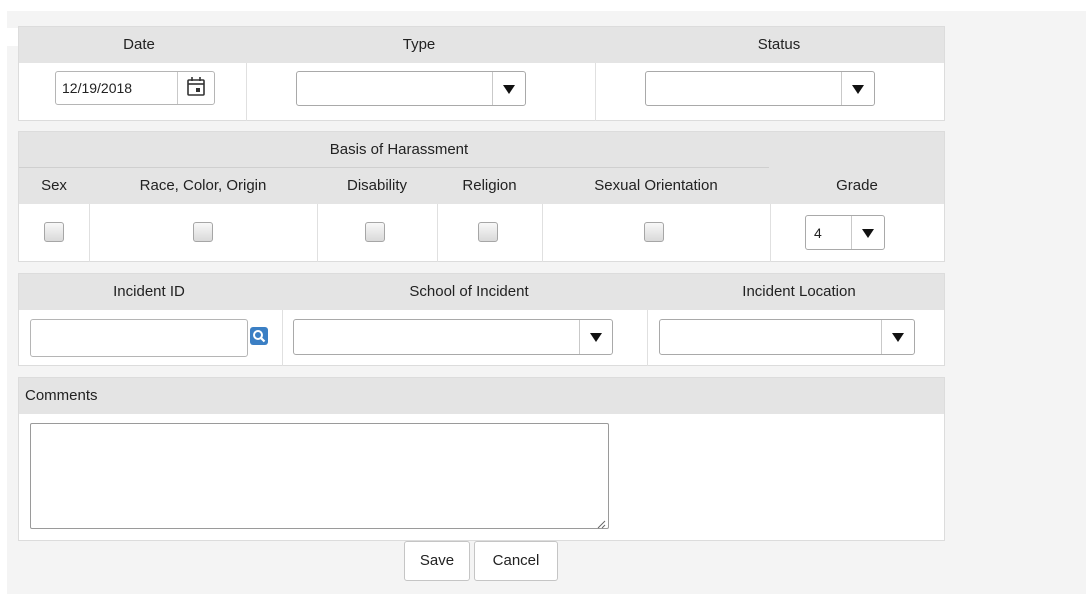 Image resolution: width=1086 pixels, height=594 pixels. I want to click on resize-handle-icon, so click(601, 522).